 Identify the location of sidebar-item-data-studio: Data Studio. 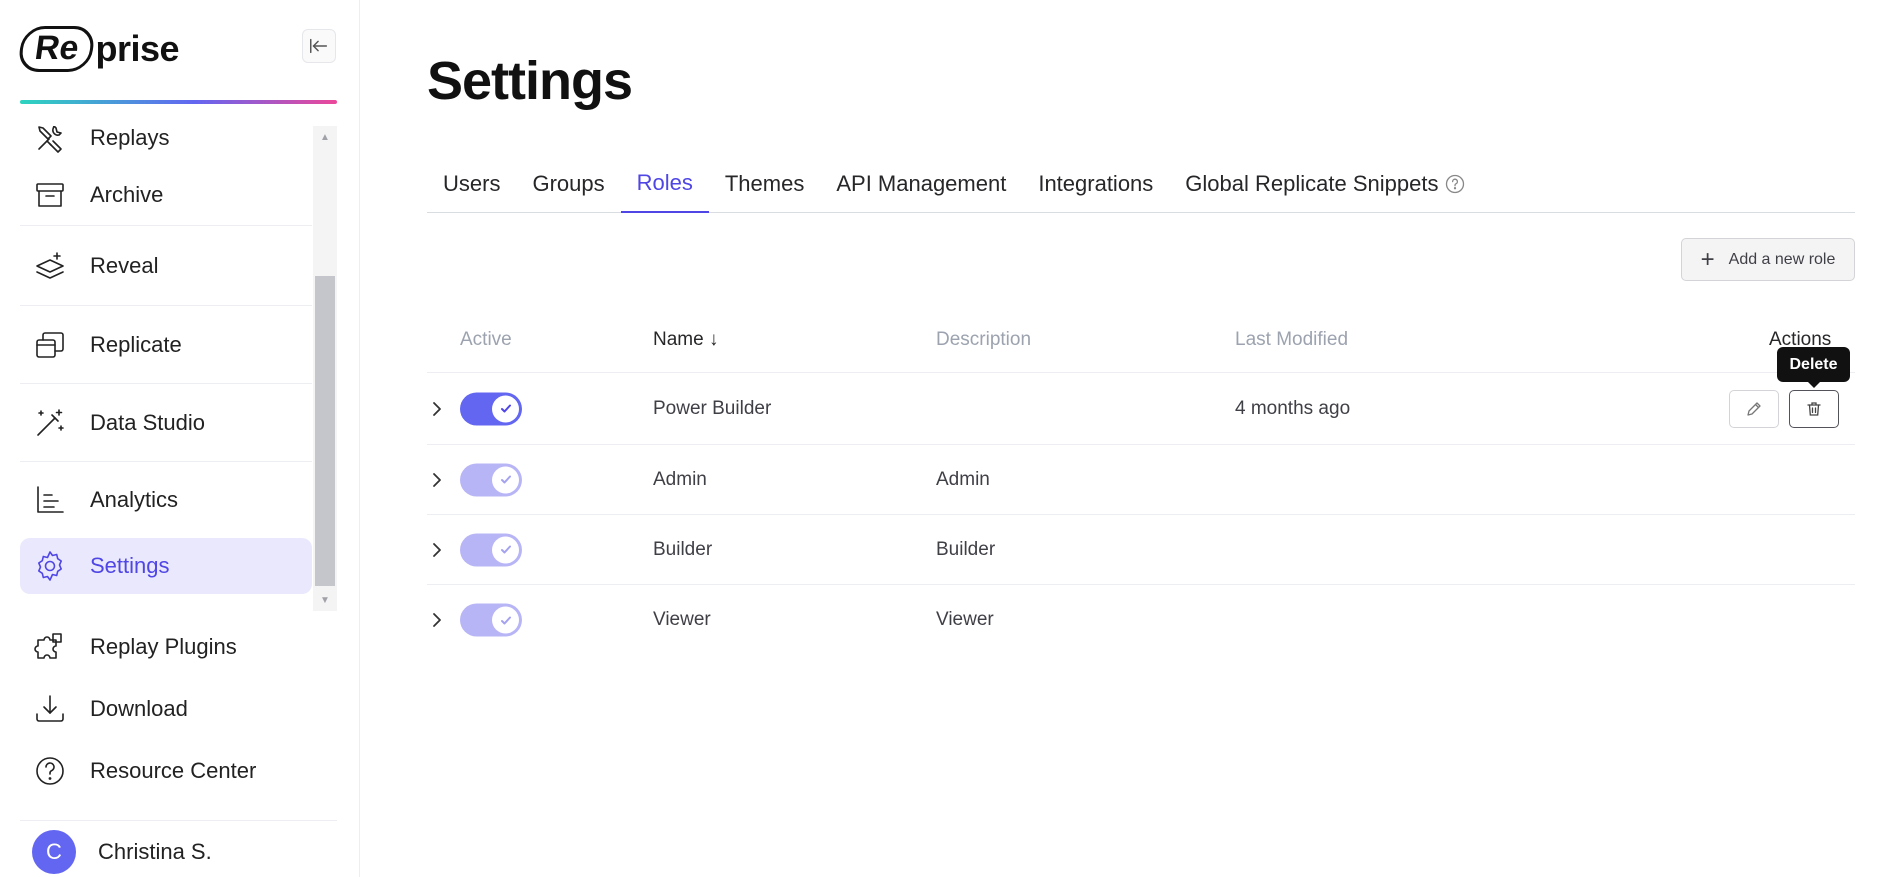
(166, 423).